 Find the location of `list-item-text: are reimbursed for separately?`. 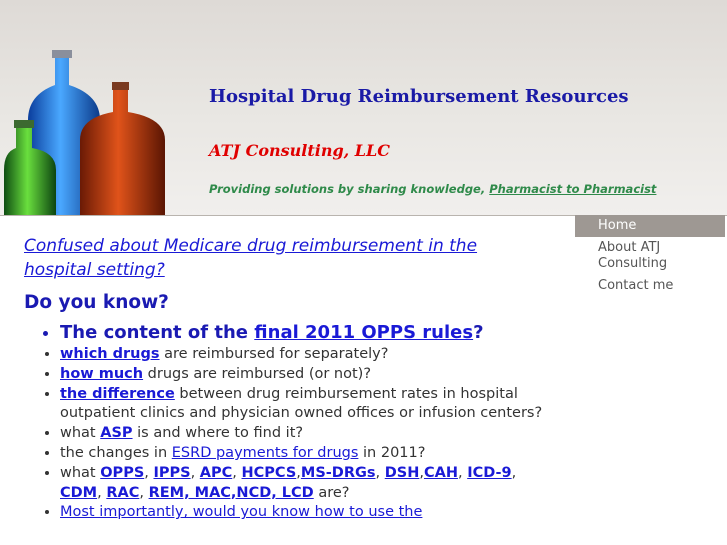

list-item-text: are reimbursed for separately? is located at coordinates (274, 354).